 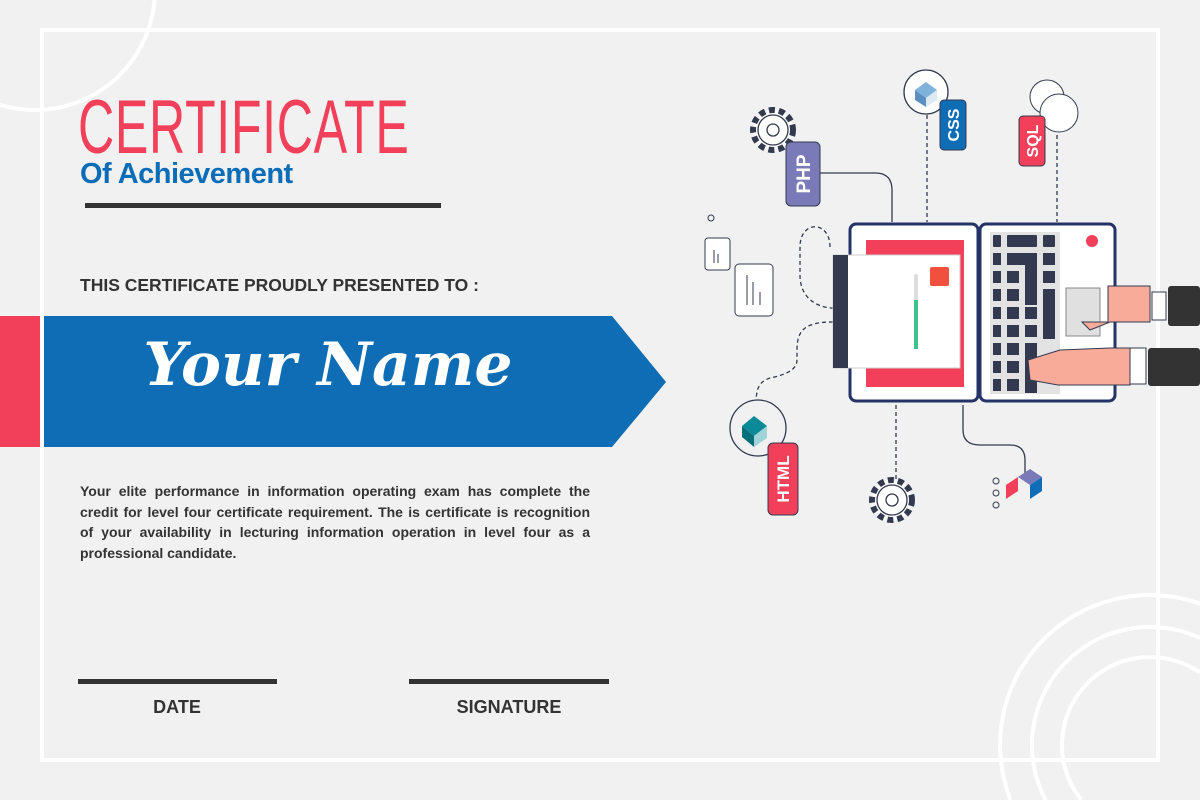 I want to click on html-tag: HTML, so click(x=783, y=478).